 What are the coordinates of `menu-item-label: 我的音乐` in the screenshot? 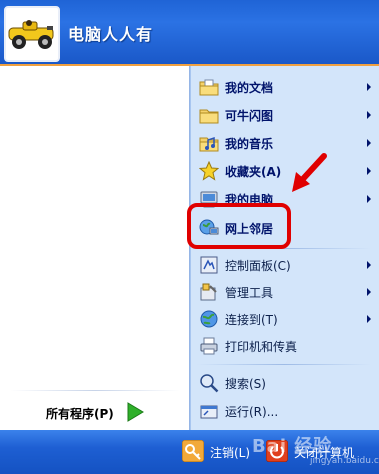 It's located at (249, 144).